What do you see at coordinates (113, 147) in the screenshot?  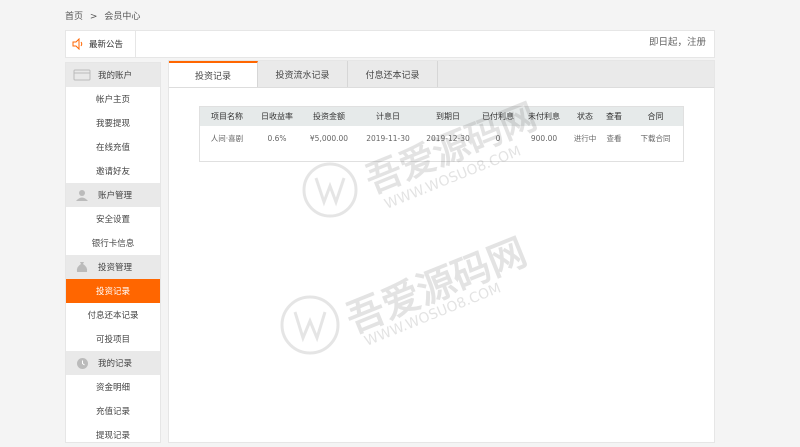 I see `sidebar-item-recharge: 在线充值` at bounding box center [113, 147].